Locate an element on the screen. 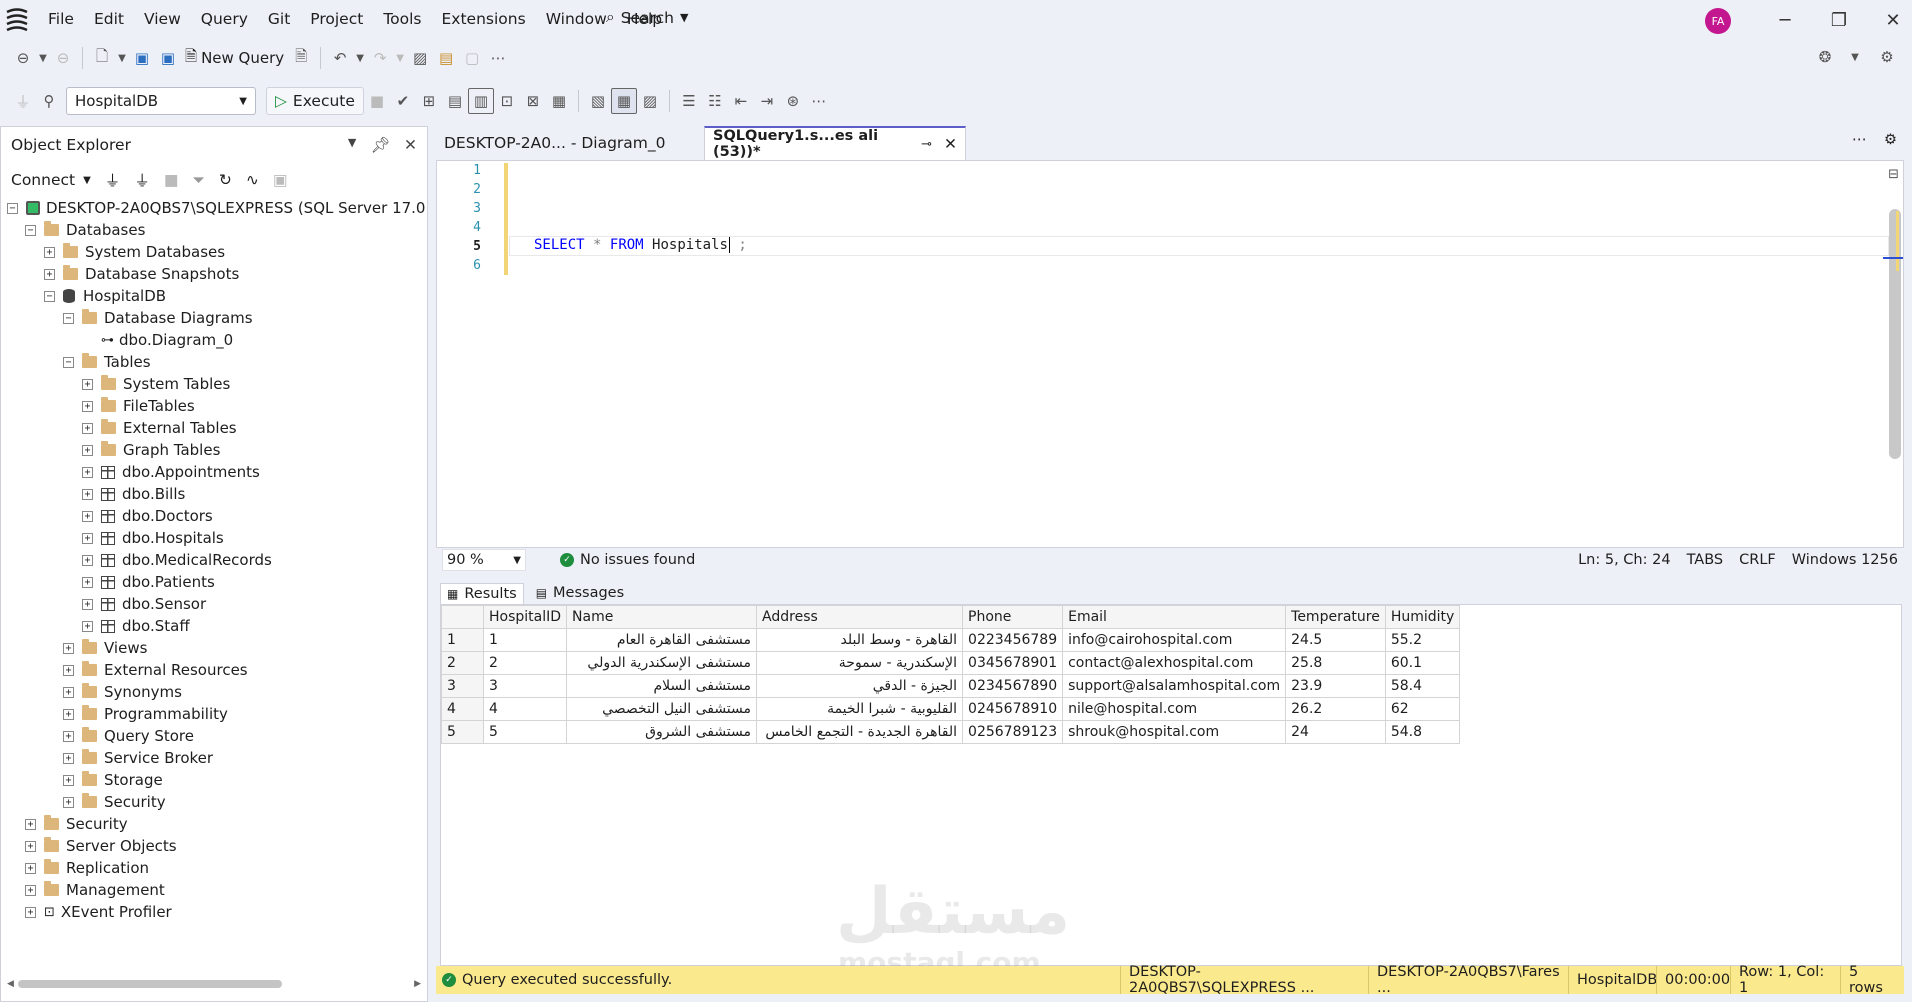  cursor-position: Ln: 5, Ch: 24 is located at coordinates (1624, 560).